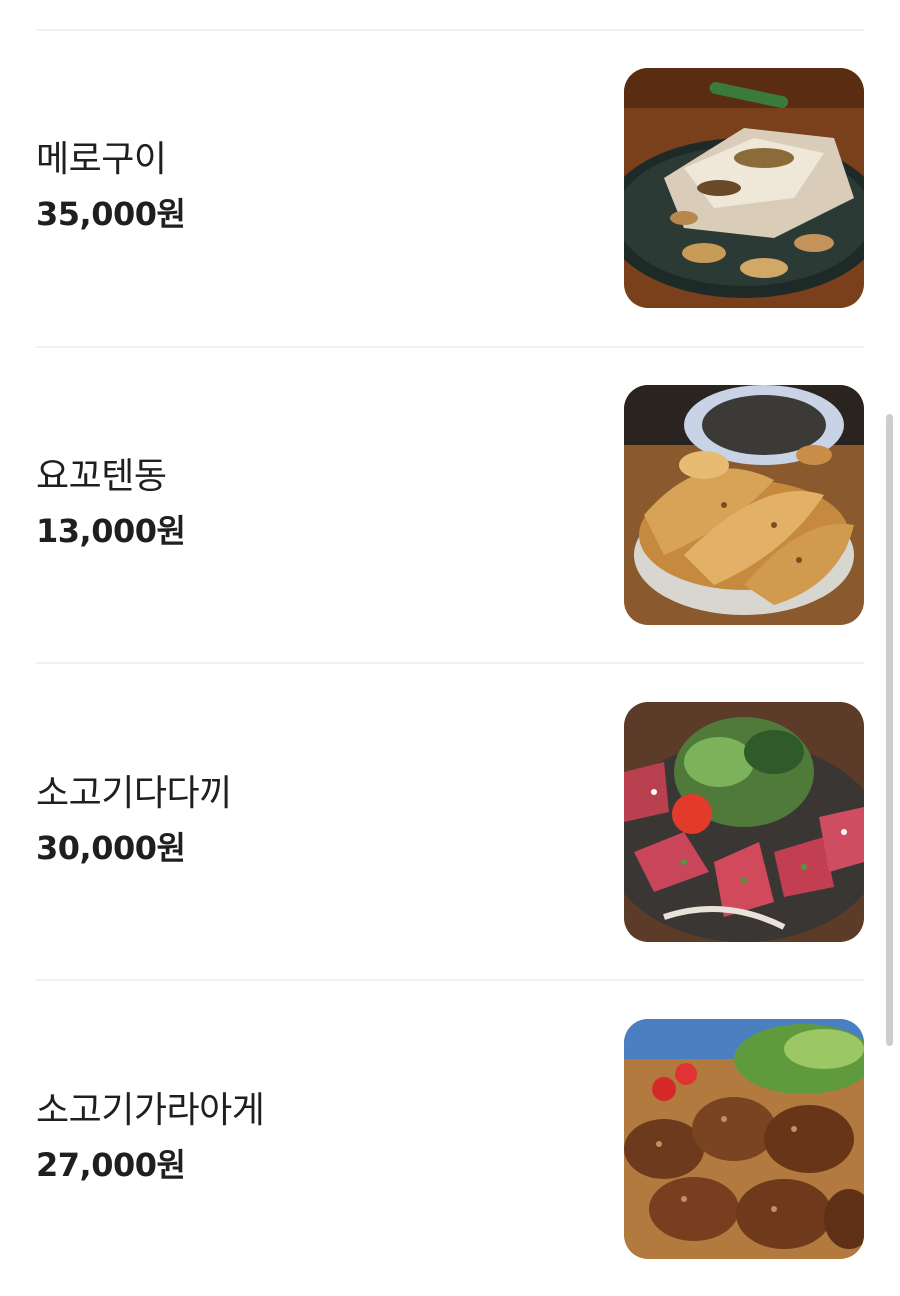  Describe the element at coordinates (150, 1110) in the screenshot. I see `menu-item-name: 소고기가라아게` at that location.